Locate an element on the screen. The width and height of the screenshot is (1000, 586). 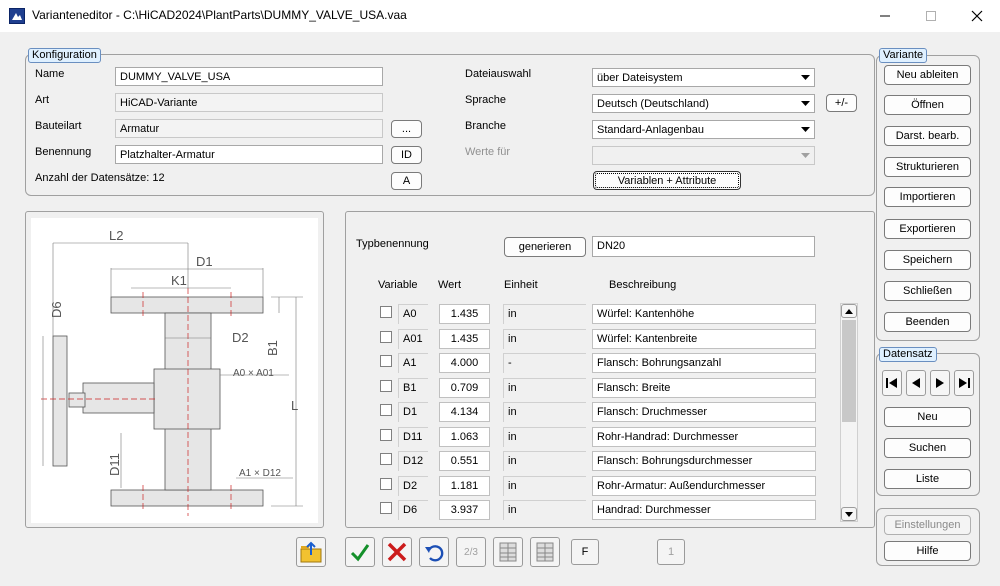
table-remove-button is located at coordinates (545, 552).